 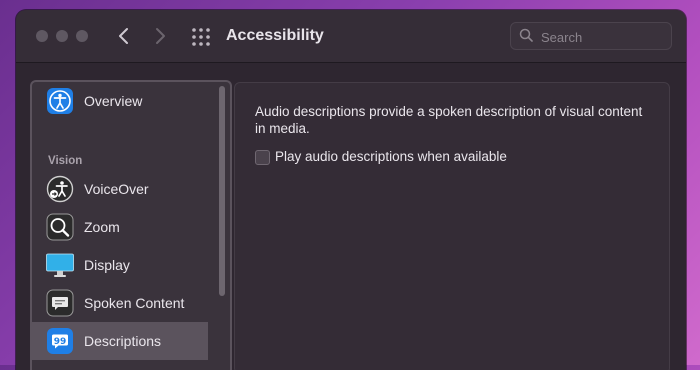 I want to click on sidebar-item-voiceover: VoiceOver, so click(x=120, y=189).